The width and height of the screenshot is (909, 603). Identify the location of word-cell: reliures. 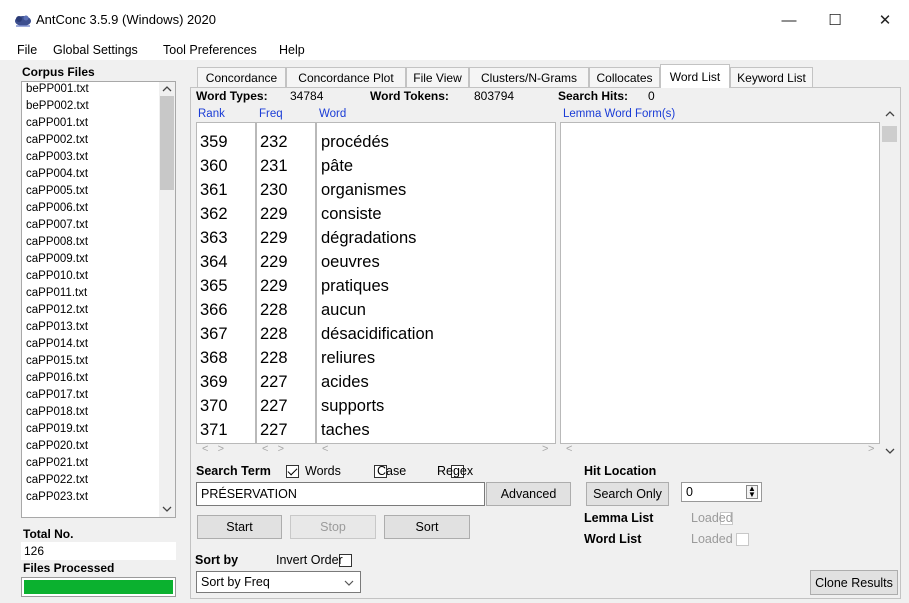
(348, 358).